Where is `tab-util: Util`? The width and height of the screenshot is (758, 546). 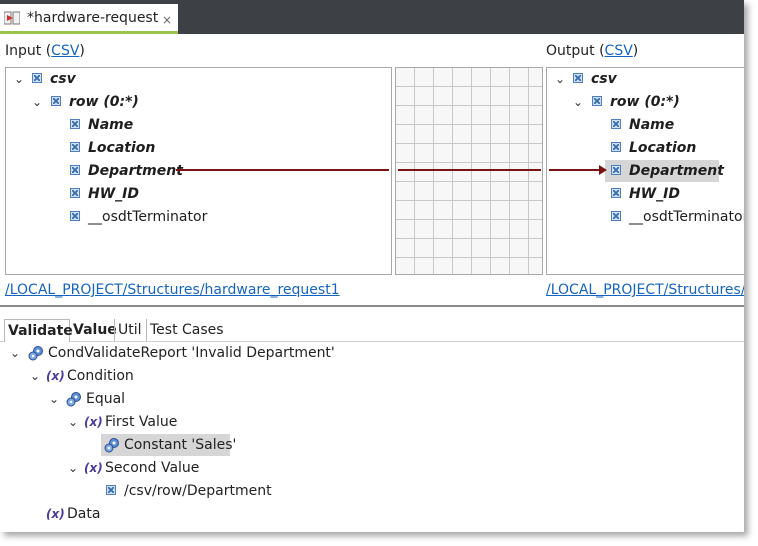 tab-util: Util is located at coordinates (129, 330).